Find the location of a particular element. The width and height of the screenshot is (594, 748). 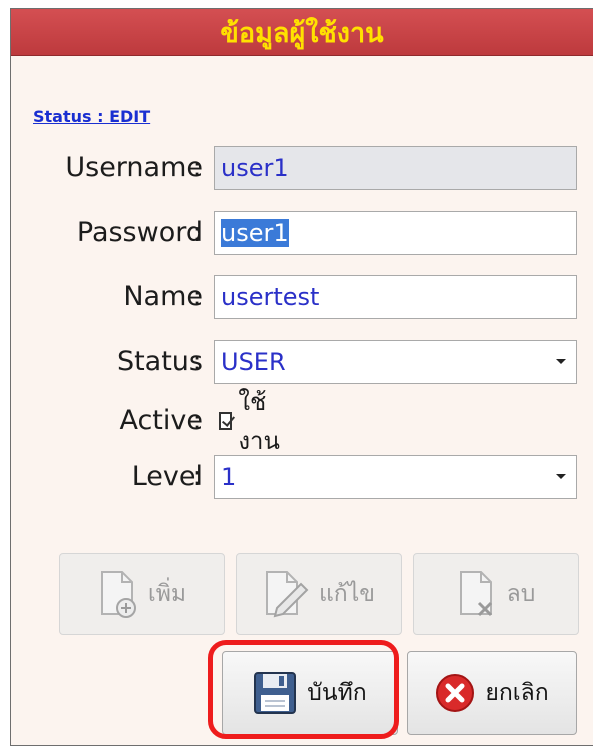

edit-button-label: แก้ไข is located at coordinates (347, 594).